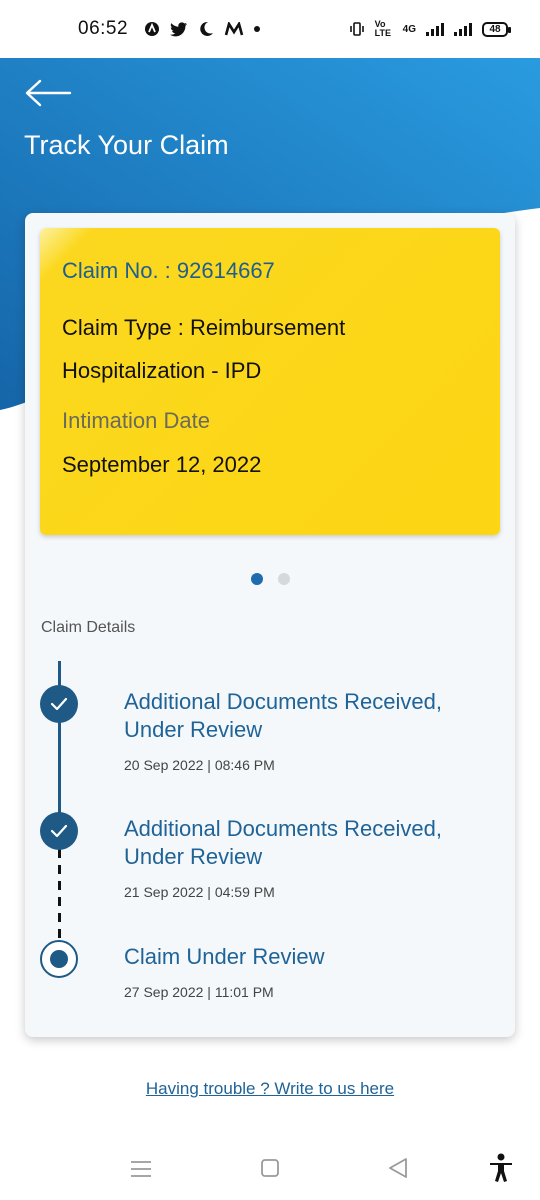  Describe the element at coordinates (199, 765) in the screenshot. I see `timeline-item-time: 20 Sep 2022 | 08:46 PM` at that location.